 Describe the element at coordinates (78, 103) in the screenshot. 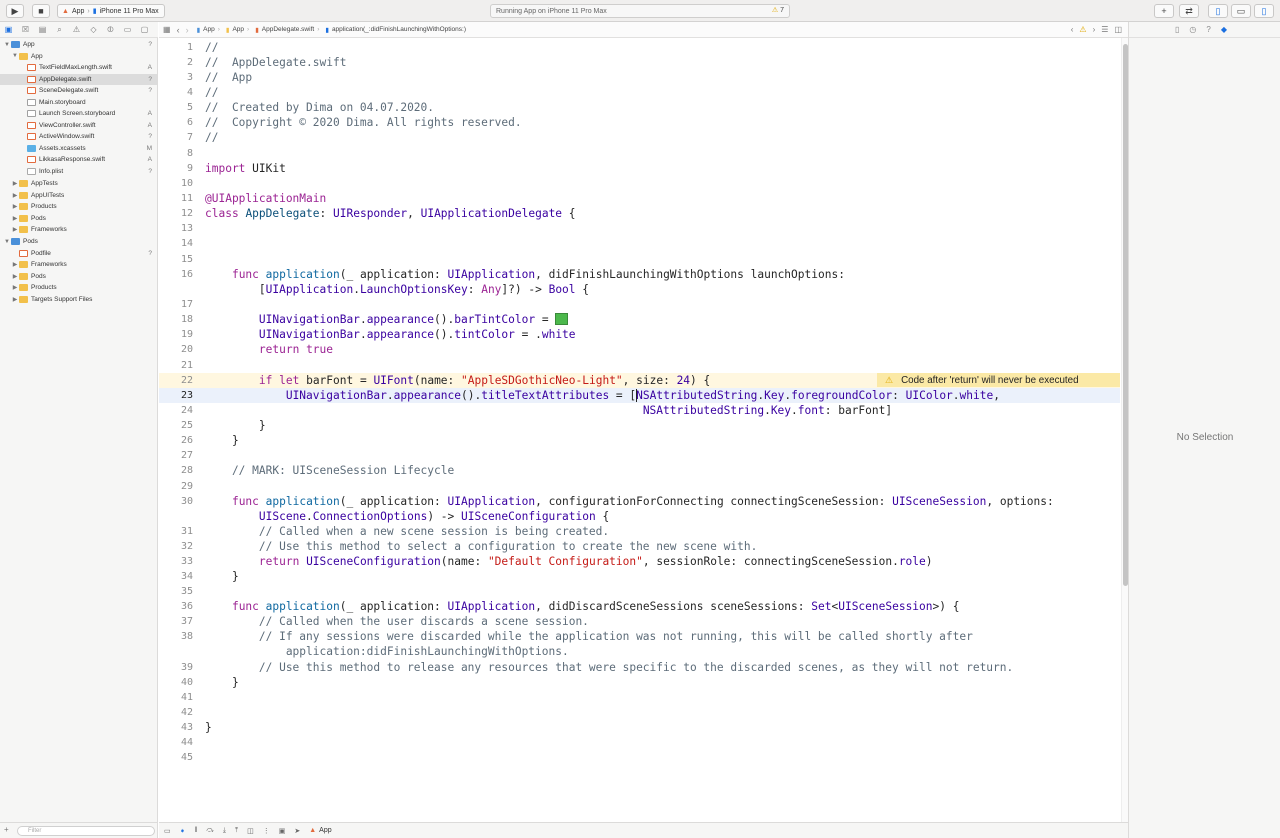

I see `nav-row-file: Main.storyboard` at that location.